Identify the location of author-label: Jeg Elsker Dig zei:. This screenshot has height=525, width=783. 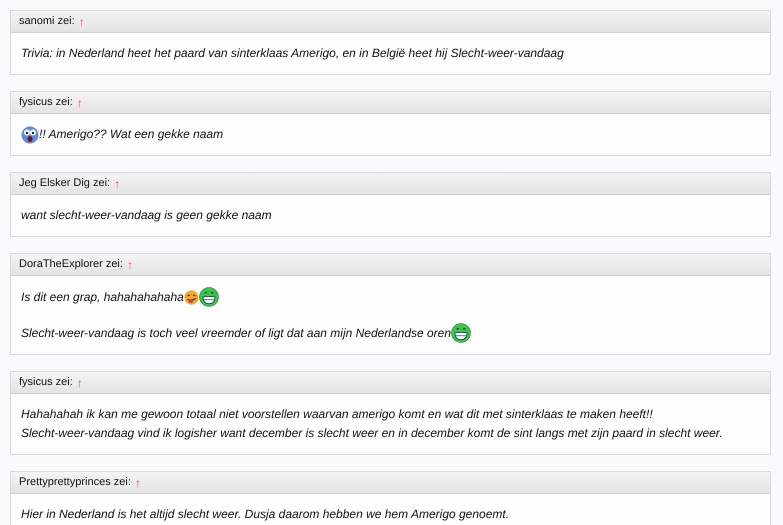
(64, 184).